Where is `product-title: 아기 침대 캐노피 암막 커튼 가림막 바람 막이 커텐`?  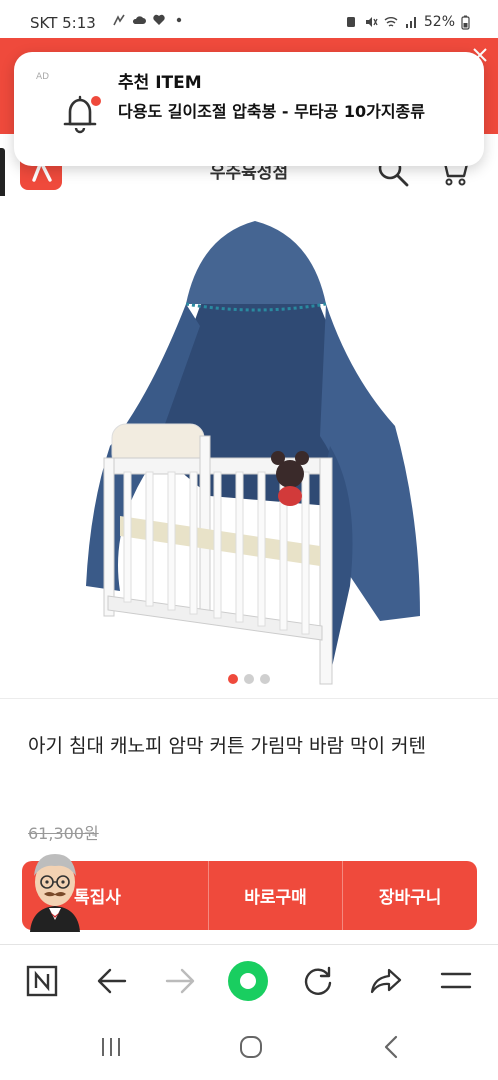
product-title: 아기 침대 캐노피 암막 커튼 가림막 바람 막이 커텐 is located at coordinates (227, 746).